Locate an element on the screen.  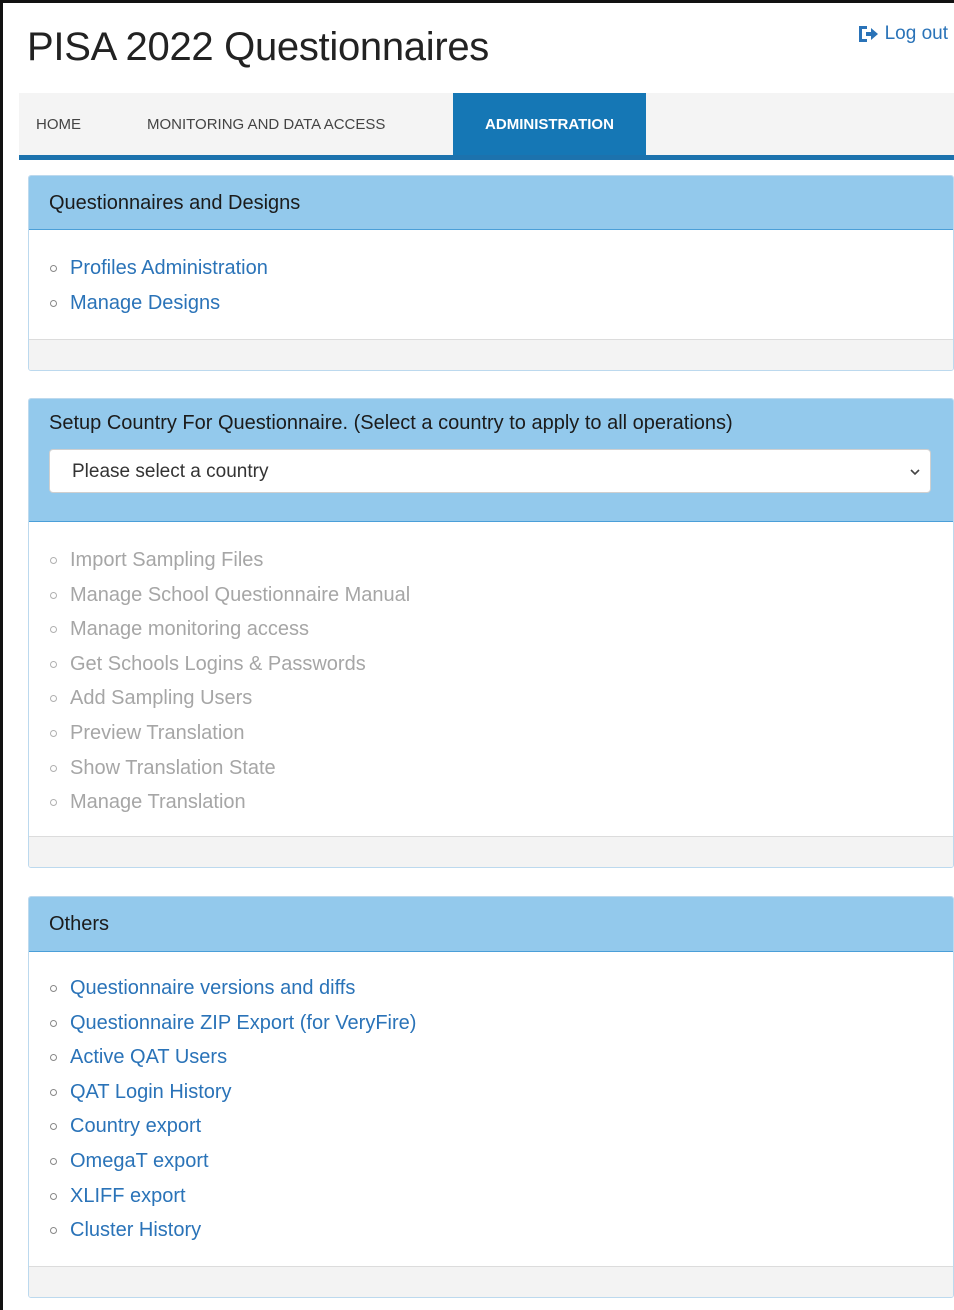
list-item: Questionnaire ZIP Export (for VeryFire) is located at coordinates (491, 1023).